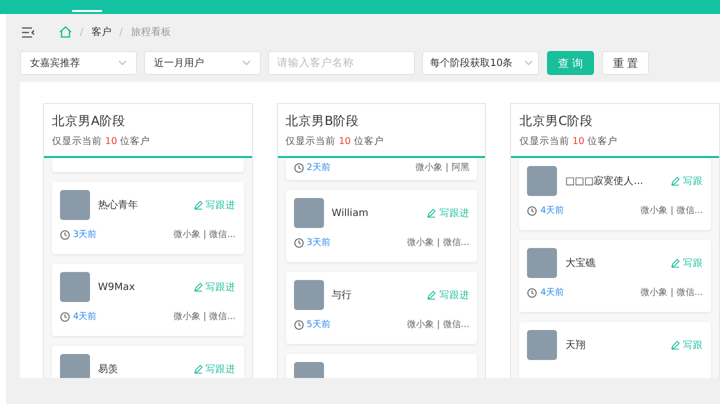 The width and height of the screenshot is (720, 404). I want to click on customer-name: 热心青年, so click(118, 205).